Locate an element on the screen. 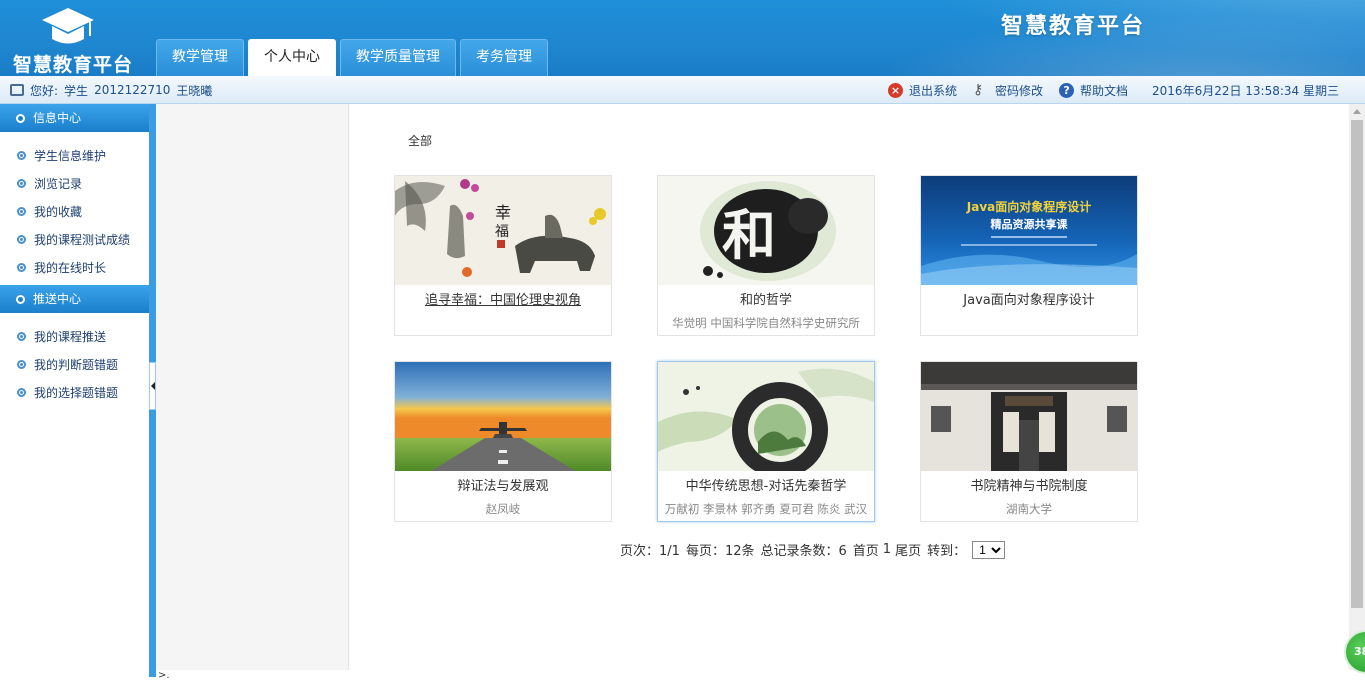 This screenshot has height=681, width=1365. logo: 智慧教育平台 is located at coordinates (69, 38).